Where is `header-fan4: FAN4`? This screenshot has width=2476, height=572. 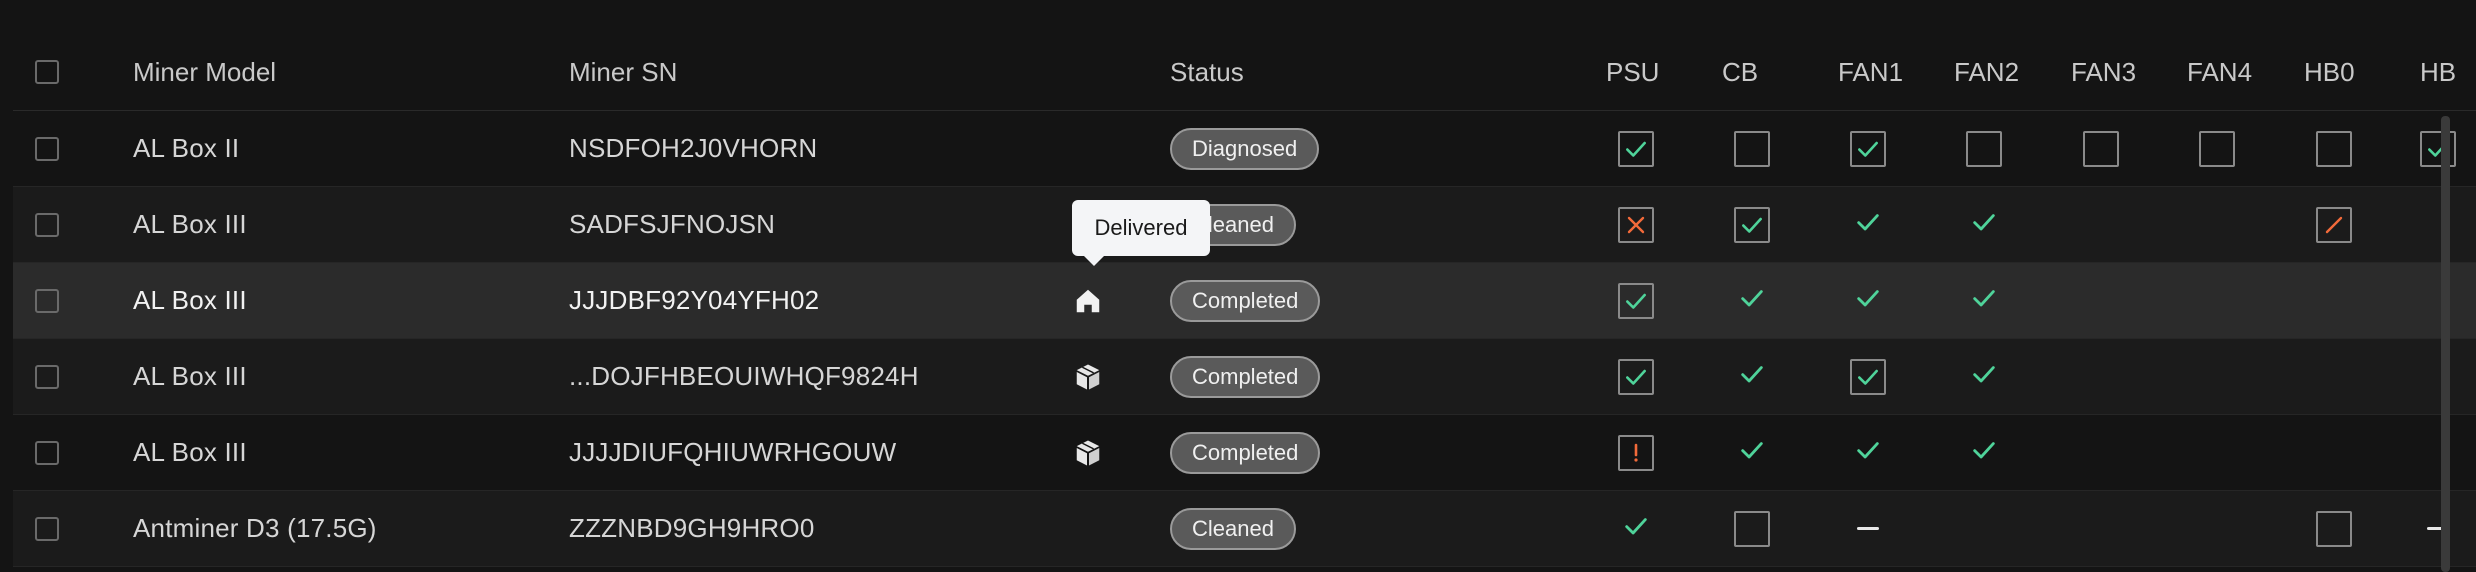
header-fan4: FAN4 is located at coordinates (2219, 72).